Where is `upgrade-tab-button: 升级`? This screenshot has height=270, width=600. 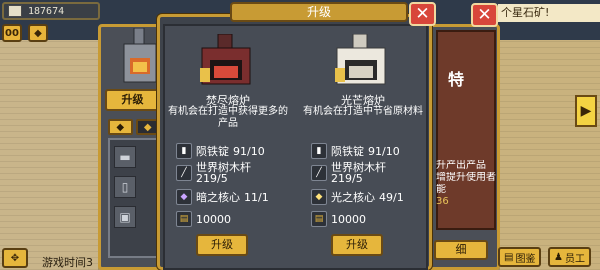 upgrade-tab-button: 升级 is located at coordinates (132, 100).